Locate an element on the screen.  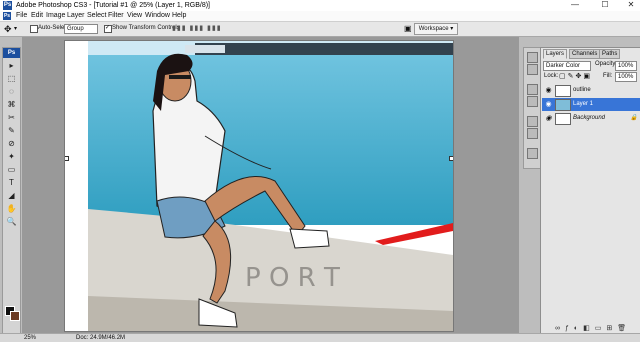
maximize-button: ☐ is located at coordinates (605, 5).